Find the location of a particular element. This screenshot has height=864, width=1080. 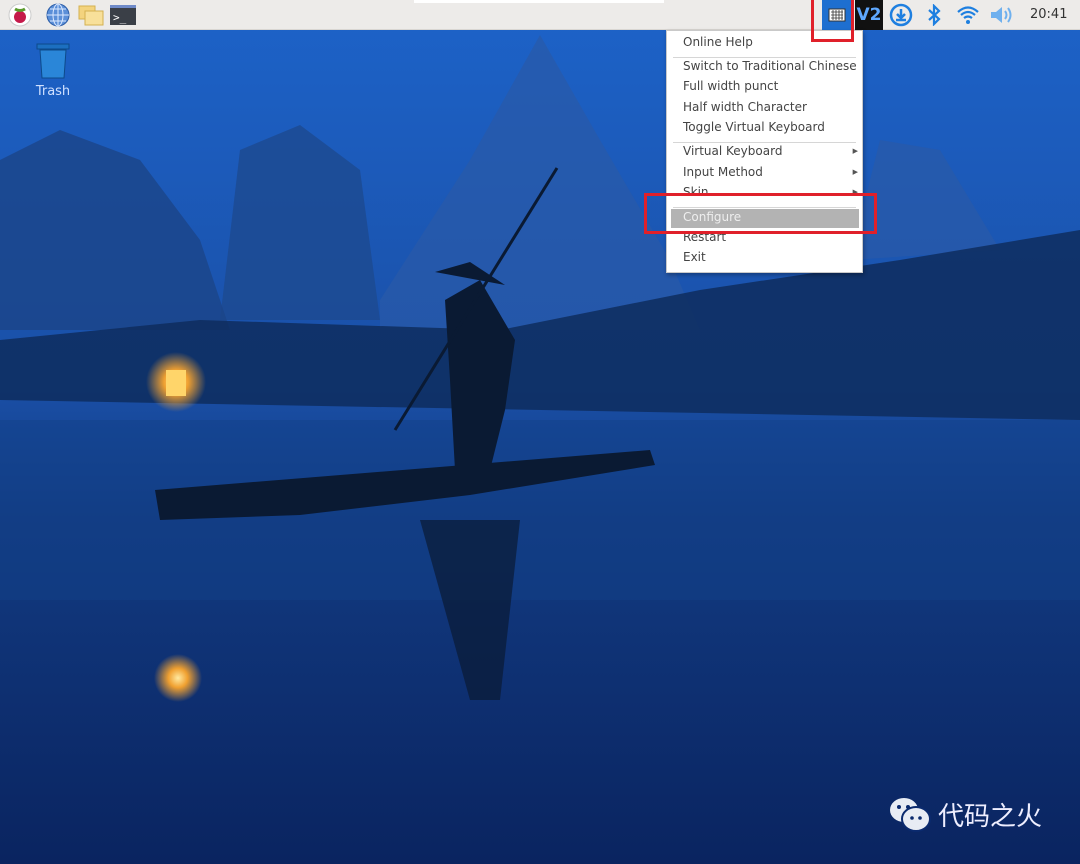

menu-item-switch-traditional-chinese: Switch to Traditional Chinese is located at coordinates (770, 66).